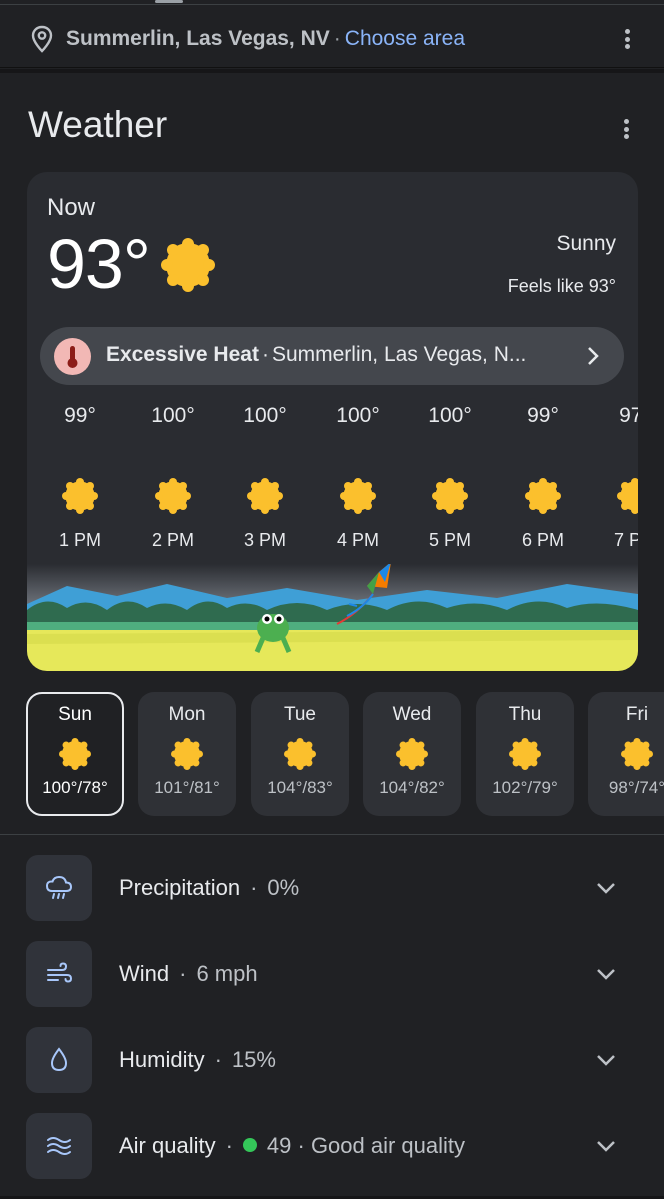 The image size is (664, 1199). I want to click on day-card-tue: Tue 104°/83°, so click(300, 754).